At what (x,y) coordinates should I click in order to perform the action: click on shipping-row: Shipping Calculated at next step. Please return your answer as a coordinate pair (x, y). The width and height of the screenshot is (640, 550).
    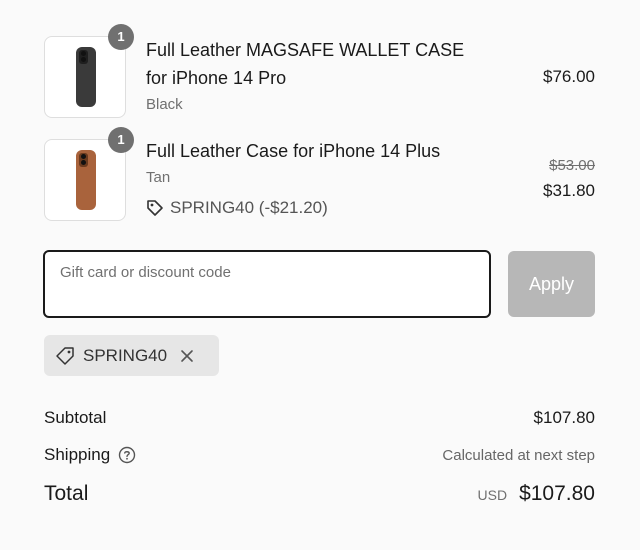
    Looking at the image, I should click on (319, 455).